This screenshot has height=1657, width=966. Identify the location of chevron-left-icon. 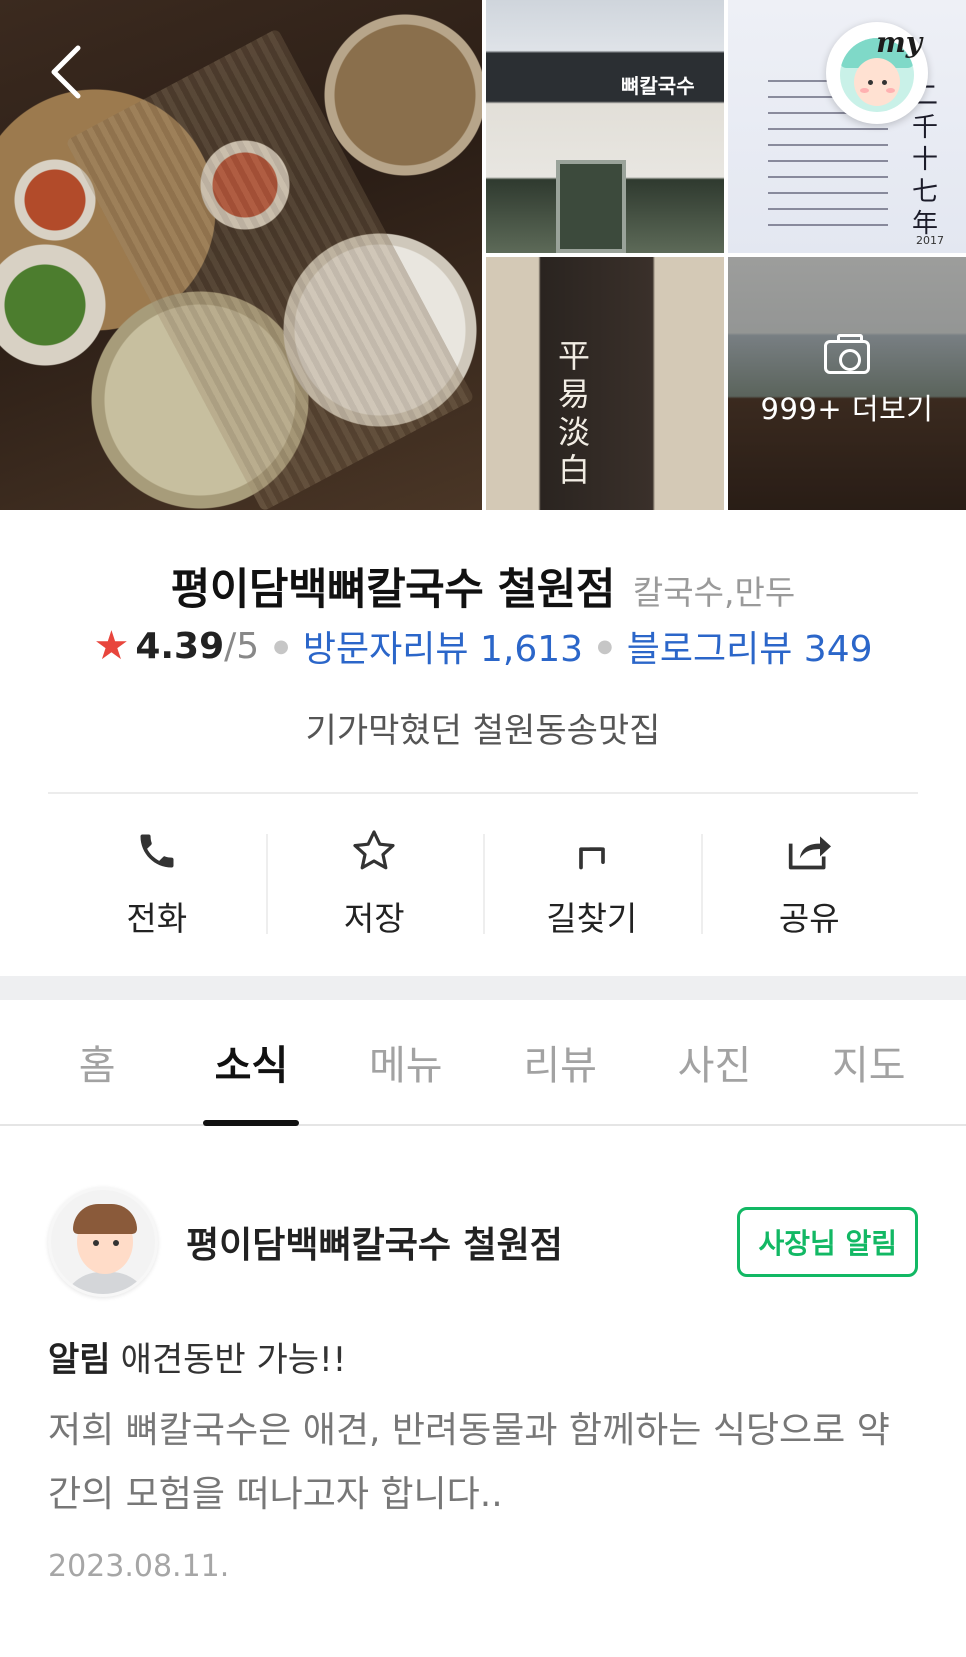
(66, 72).